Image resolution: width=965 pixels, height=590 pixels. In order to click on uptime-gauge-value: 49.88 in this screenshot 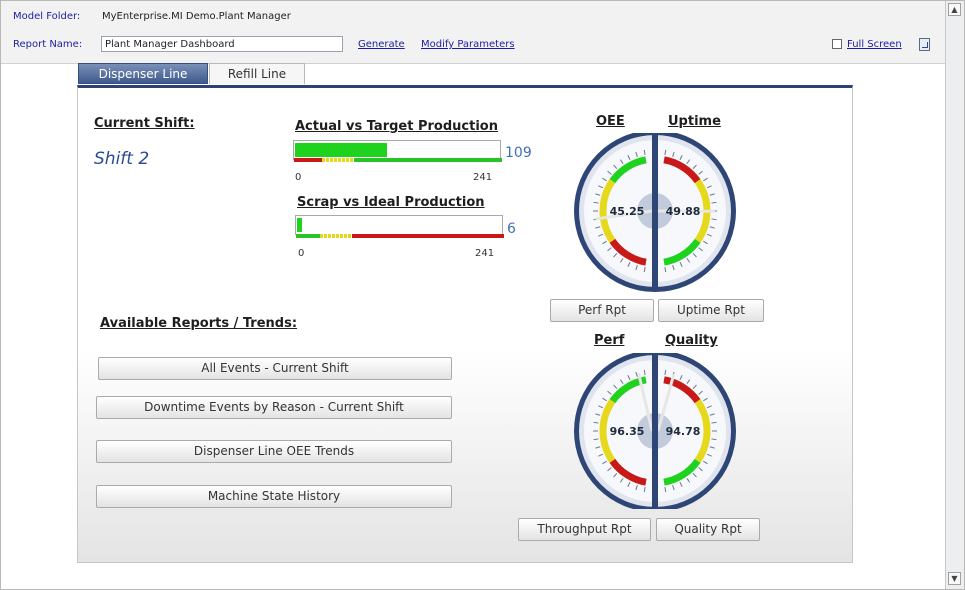, I will do `click(683, 211)`.